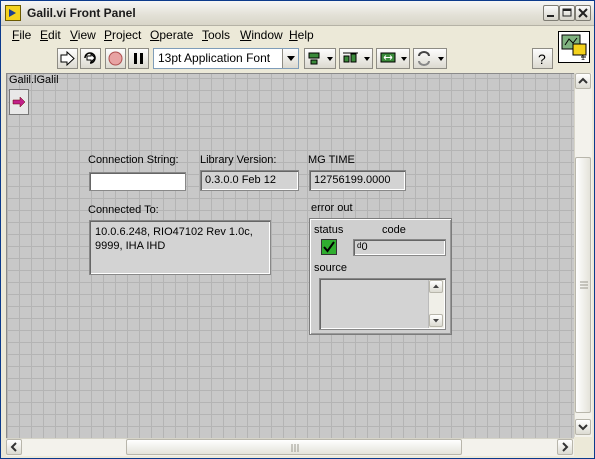 This screenshot has width=595, height=459. Describe the element at coordinates (216, 35) in the screenshot. I see `menu-tools: Tools` at that location.